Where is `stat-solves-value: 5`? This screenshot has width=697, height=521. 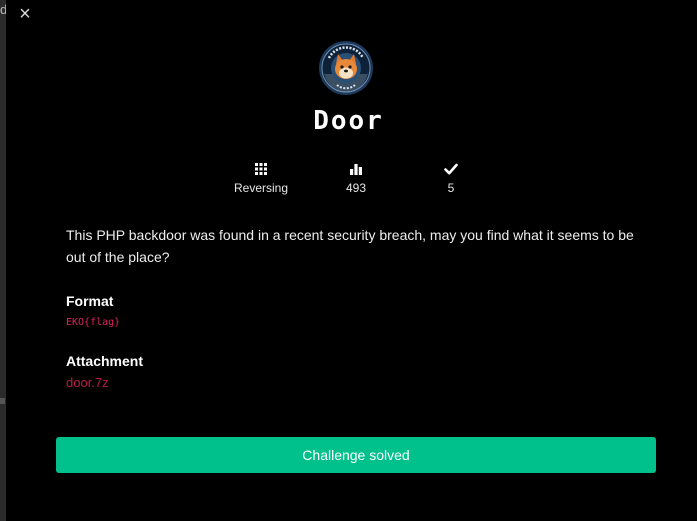 stat-solves-value: 5 is located at coordinates (451, 188).